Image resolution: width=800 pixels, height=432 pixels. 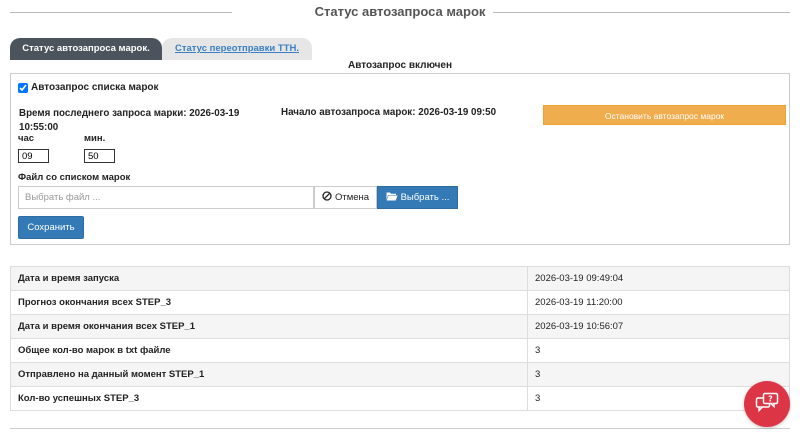 I want to click on table-row: Дата и время запуска 2026-03-19 09:49:04, so click(x=400, y=278).